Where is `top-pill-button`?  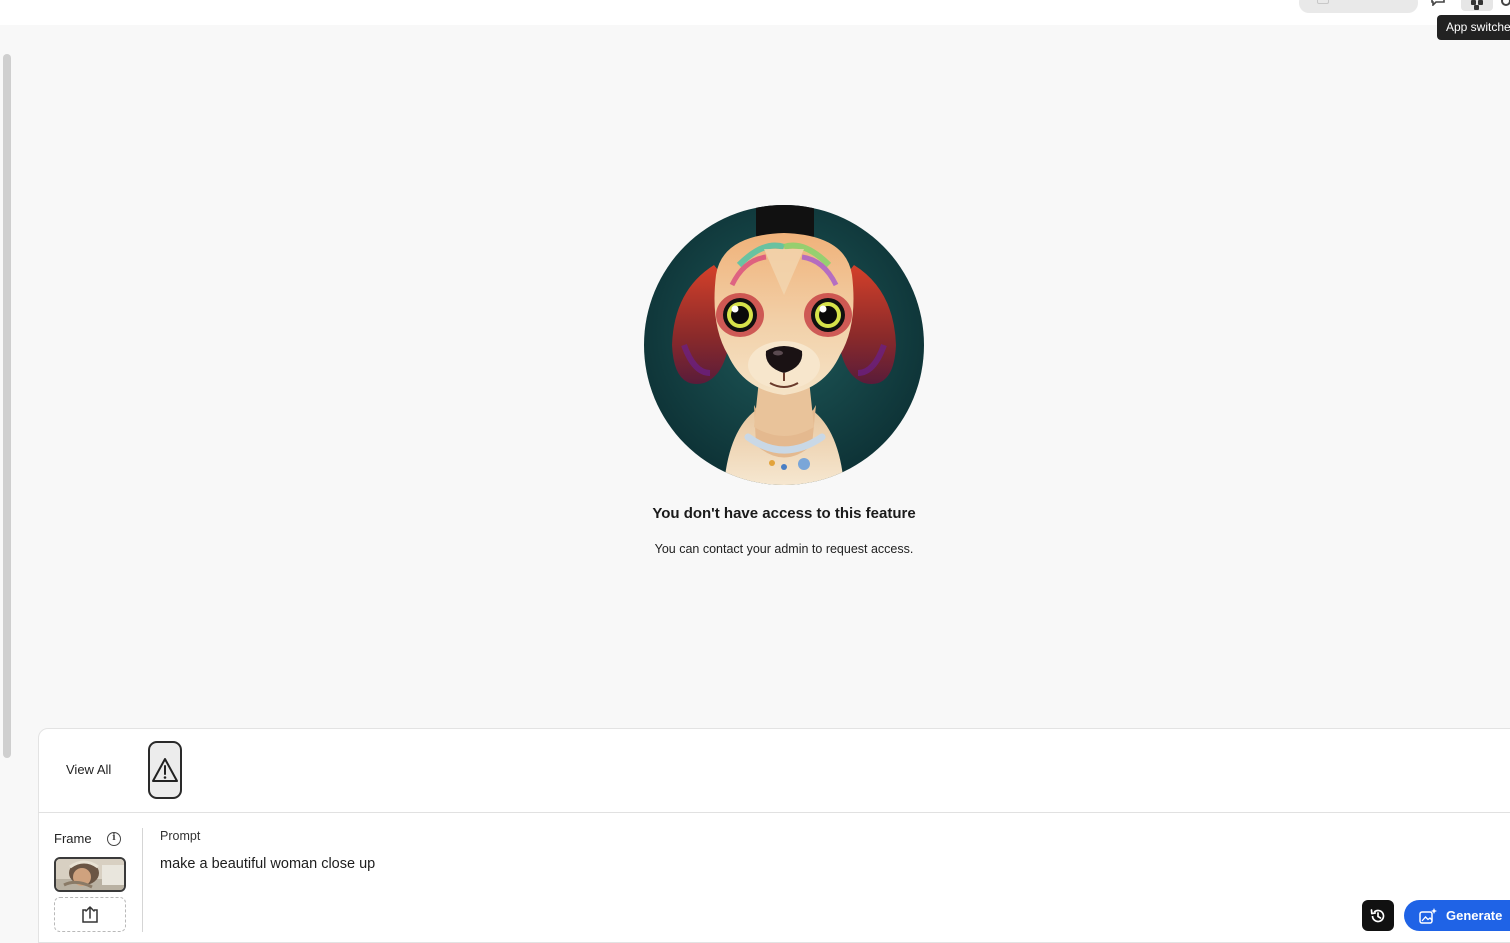 top-pill-button is located at coordinates (1358, 6).